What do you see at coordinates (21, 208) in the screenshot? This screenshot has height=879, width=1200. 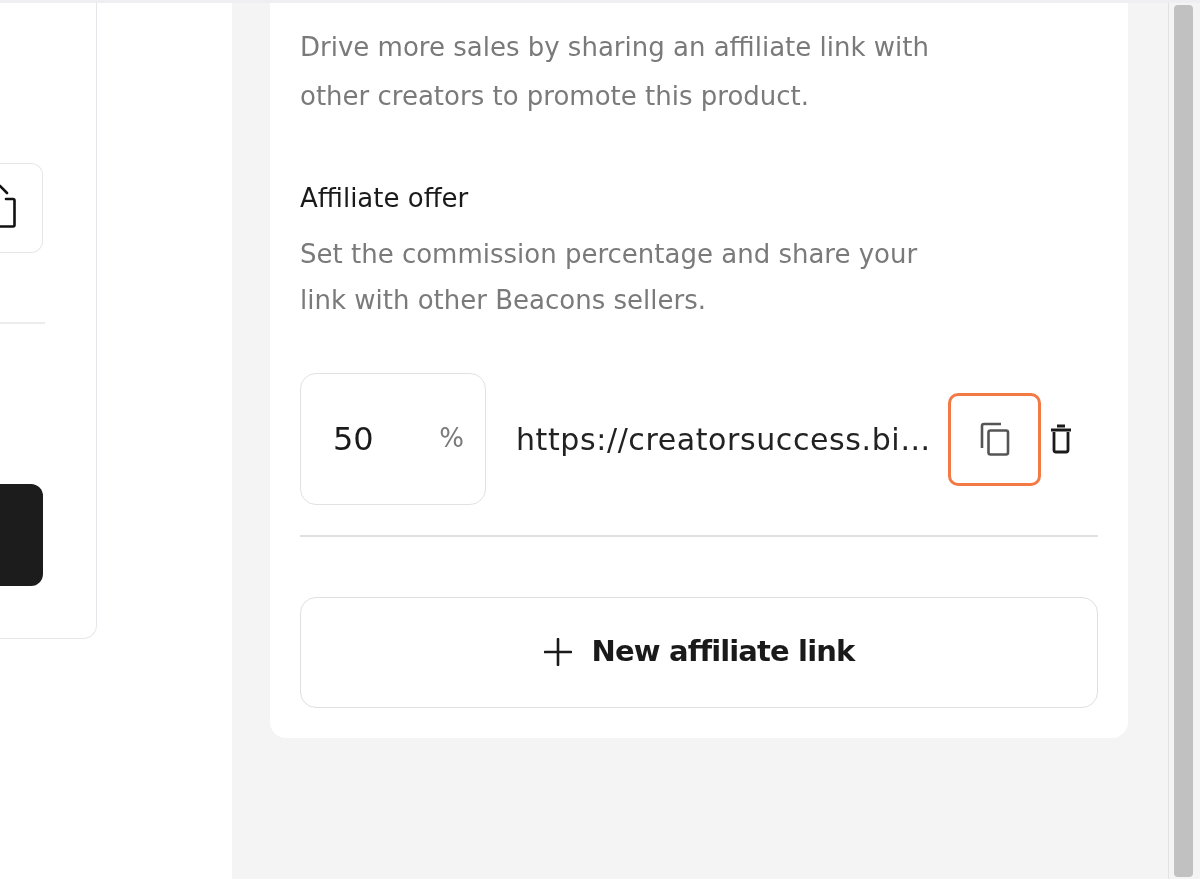 I see `icon-button` at bounding box center [21, 208].